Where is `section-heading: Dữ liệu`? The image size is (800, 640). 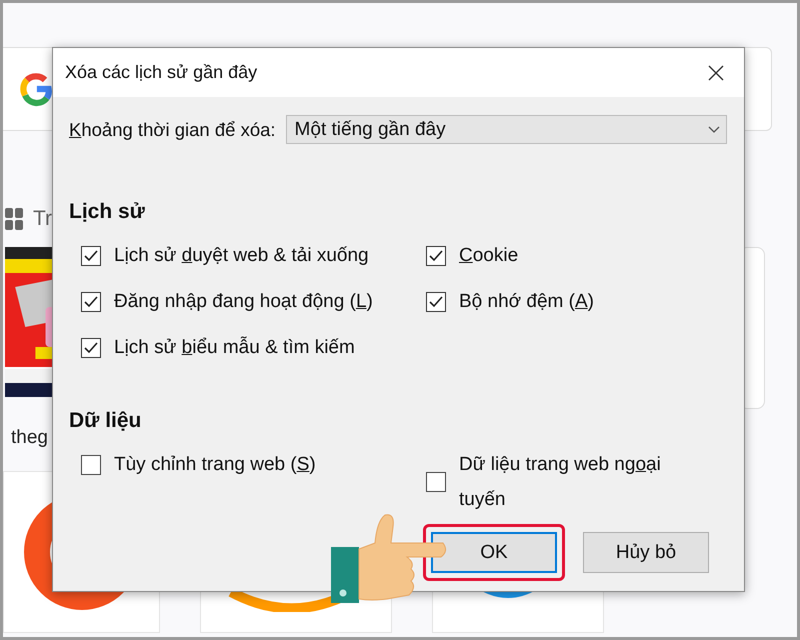
section-heading: Dữ liệu is located at coordinates (105, 421).